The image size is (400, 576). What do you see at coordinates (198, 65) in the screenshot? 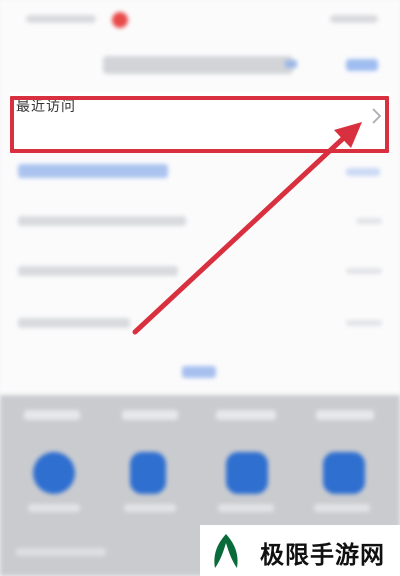
I see `page-title` at bounding box center [198, 65].